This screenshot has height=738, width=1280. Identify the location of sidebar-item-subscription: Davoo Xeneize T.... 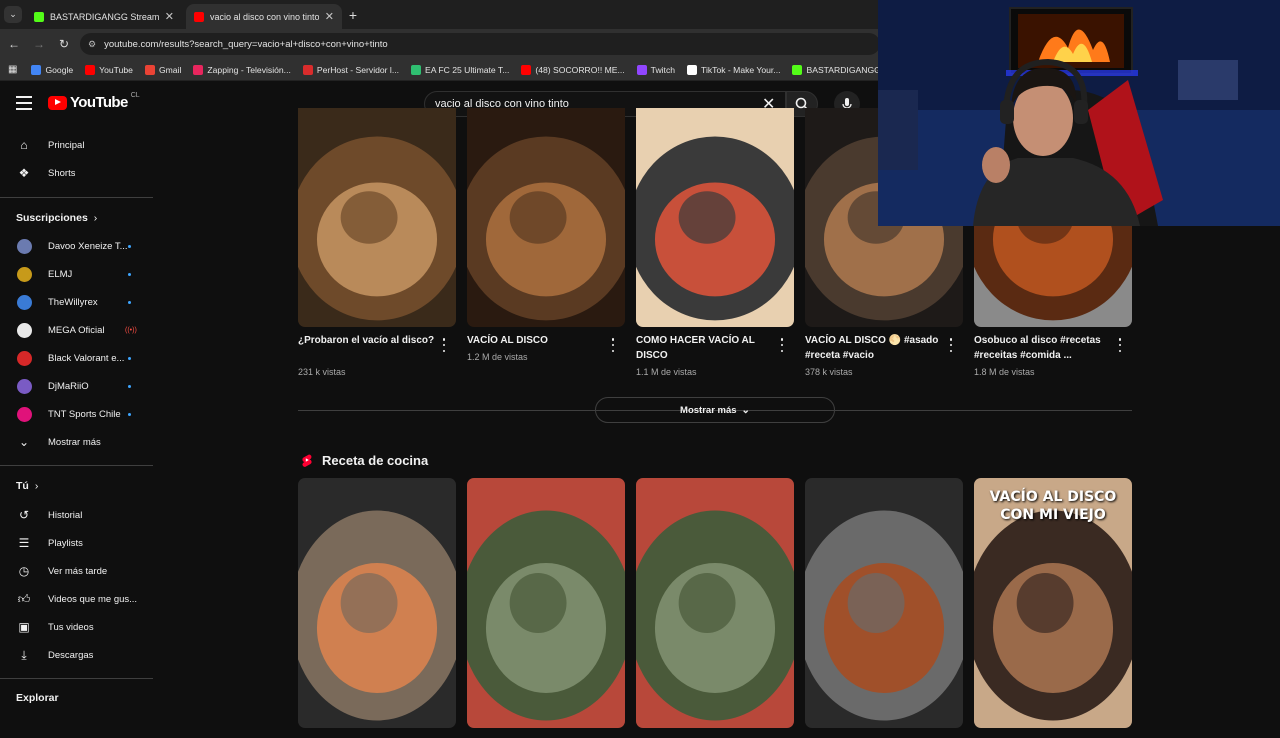
(76, 246).